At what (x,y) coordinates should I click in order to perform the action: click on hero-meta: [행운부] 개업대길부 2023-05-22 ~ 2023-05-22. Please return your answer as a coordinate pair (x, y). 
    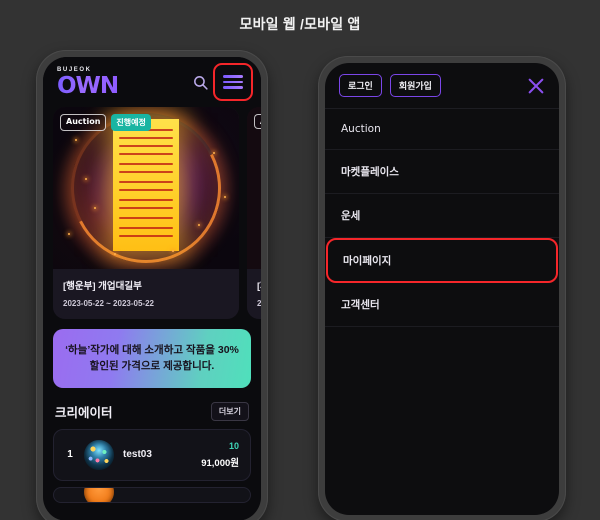
    Looking at the image, I should click on (146, 294).